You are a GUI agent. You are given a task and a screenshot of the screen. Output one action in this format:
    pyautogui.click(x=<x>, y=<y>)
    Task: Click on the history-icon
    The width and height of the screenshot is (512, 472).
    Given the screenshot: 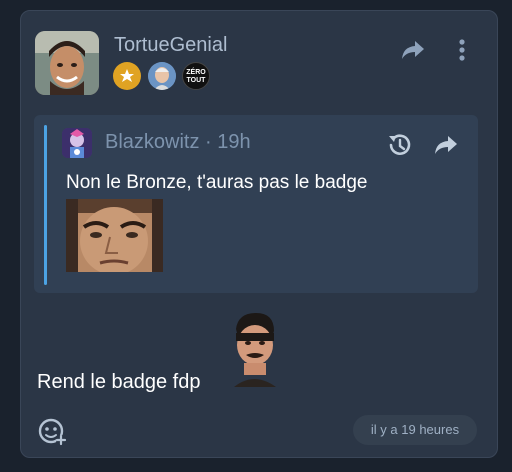 What is the action you would take?
    pyautogui.click(x=399, y=145)
    